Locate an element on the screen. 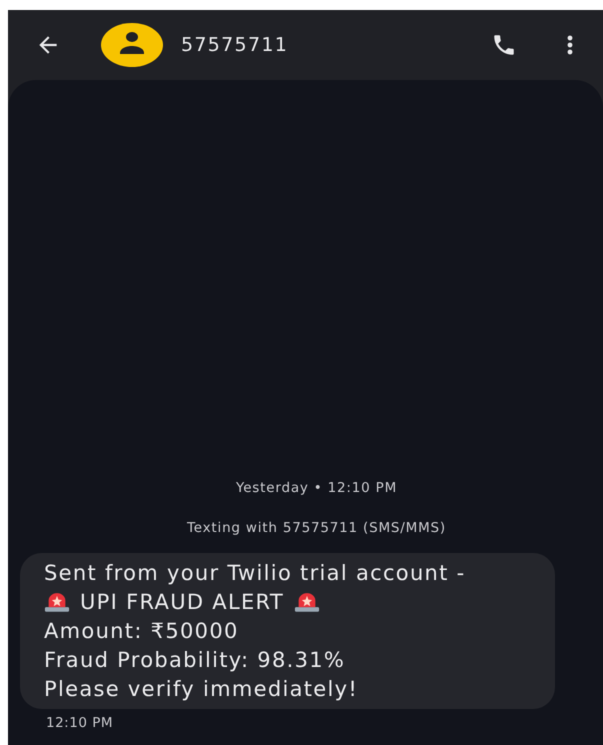  more-options-icon is located at coordinates (570, 45).